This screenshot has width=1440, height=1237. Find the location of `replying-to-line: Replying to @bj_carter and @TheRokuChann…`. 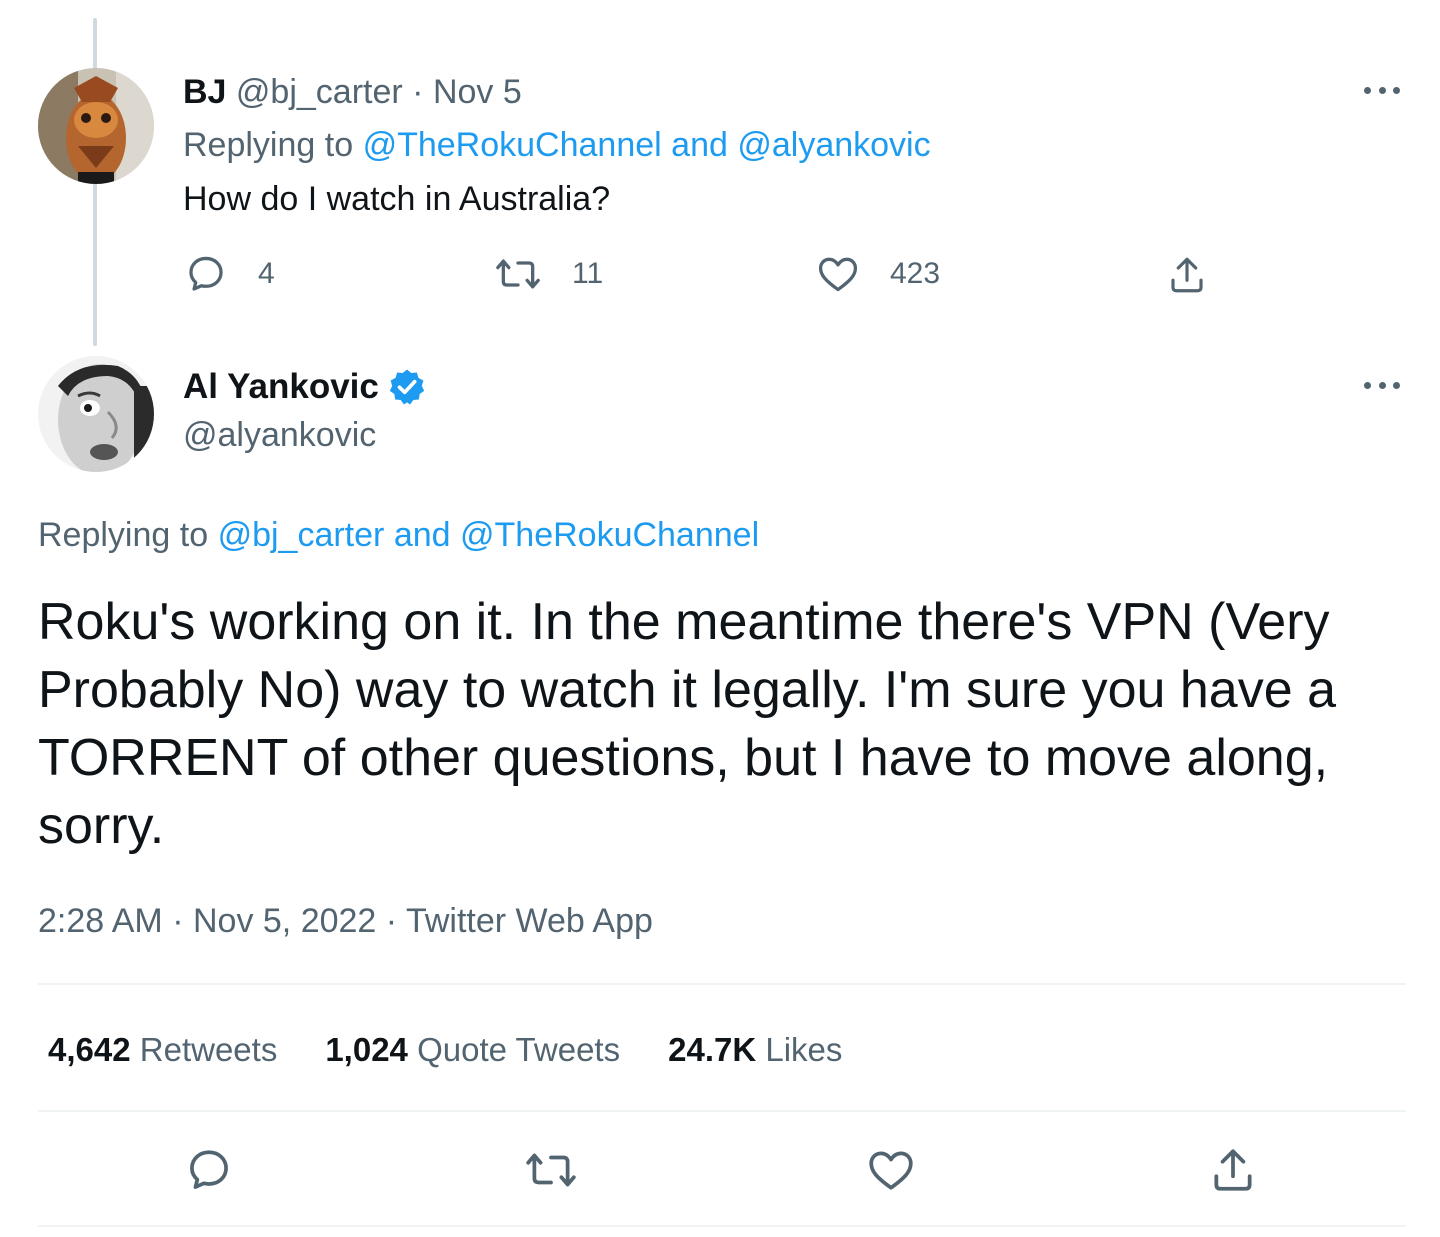

replying-to-line: Replying to @bj_carter and @TheRokuChann… is located at coordinates (398, 535).